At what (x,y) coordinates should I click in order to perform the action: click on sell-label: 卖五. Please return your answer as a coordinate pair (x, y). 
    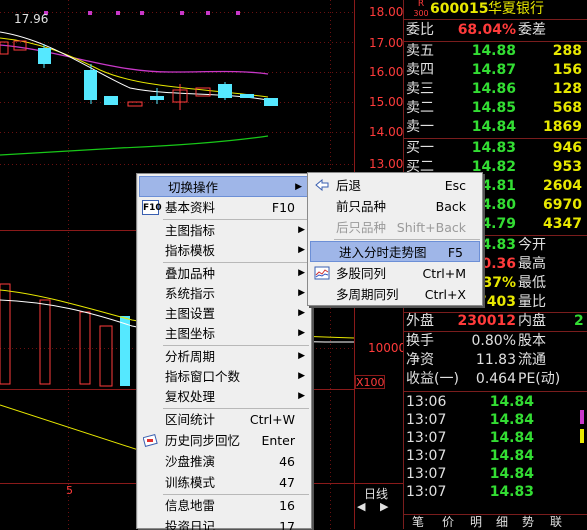
    Looking at the image, I should click on (420, 51).